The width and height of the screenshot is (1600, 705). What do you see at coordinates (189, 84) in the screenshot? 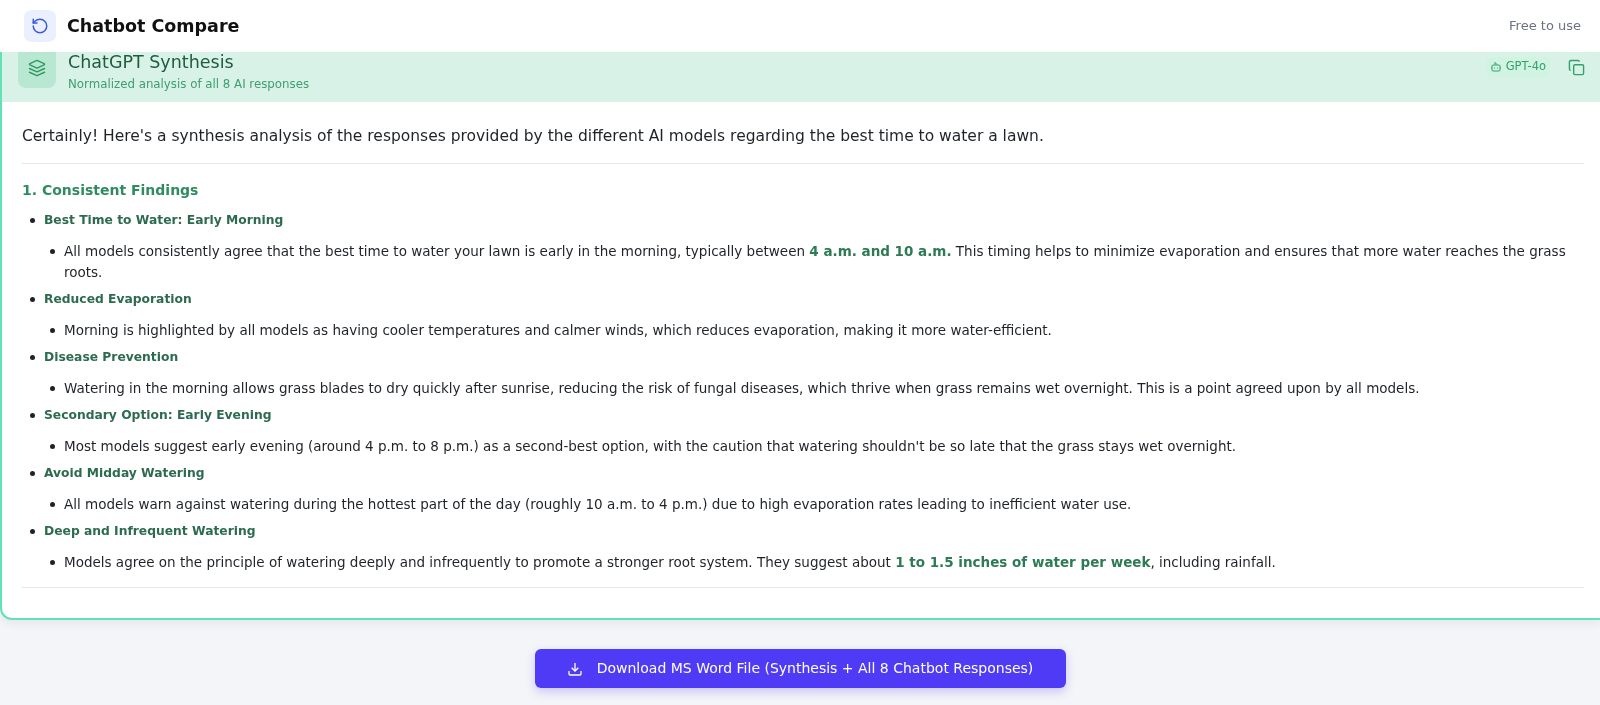
I see `card-subtitle: Normalized analysis of all 8 AI responses` at bounding box center [189, 84].